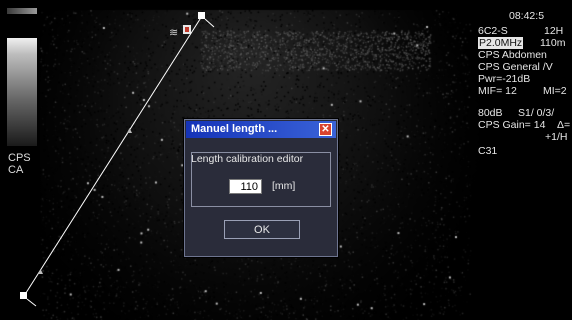  I want to click on dialog-titlebar: Manuel length ... ✕, so click(261, 129).